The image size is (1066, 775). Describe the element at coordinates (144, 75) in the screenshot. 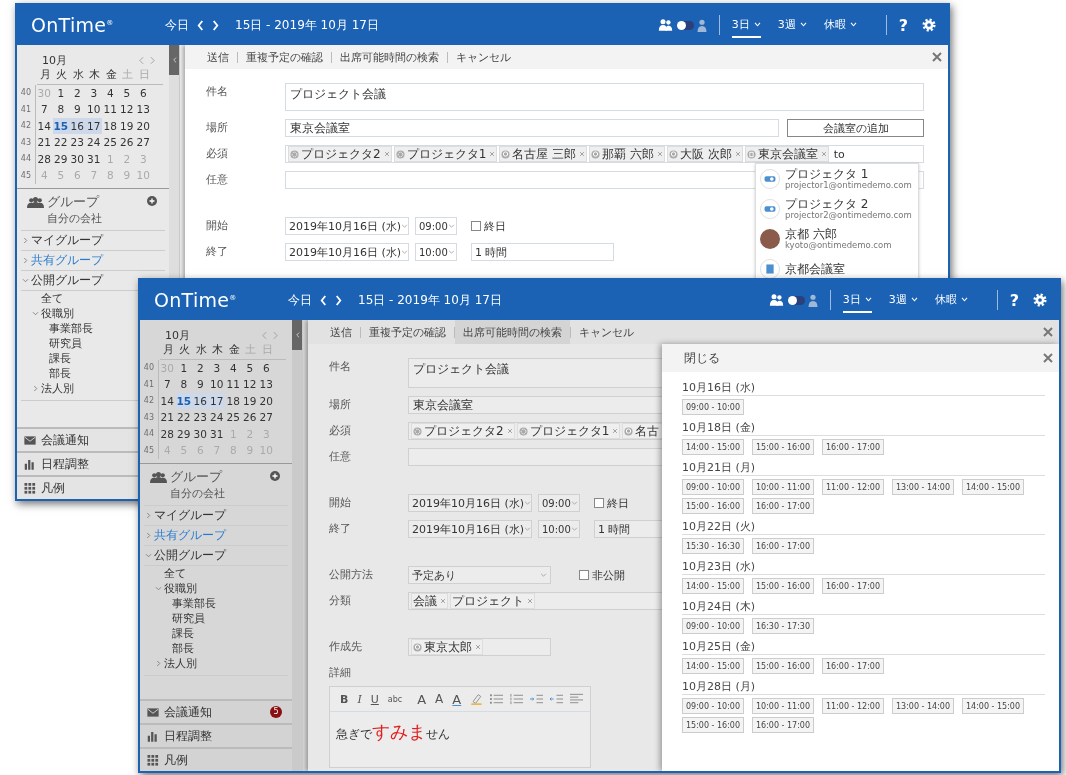

I see `weekday-label: 日` at that location.